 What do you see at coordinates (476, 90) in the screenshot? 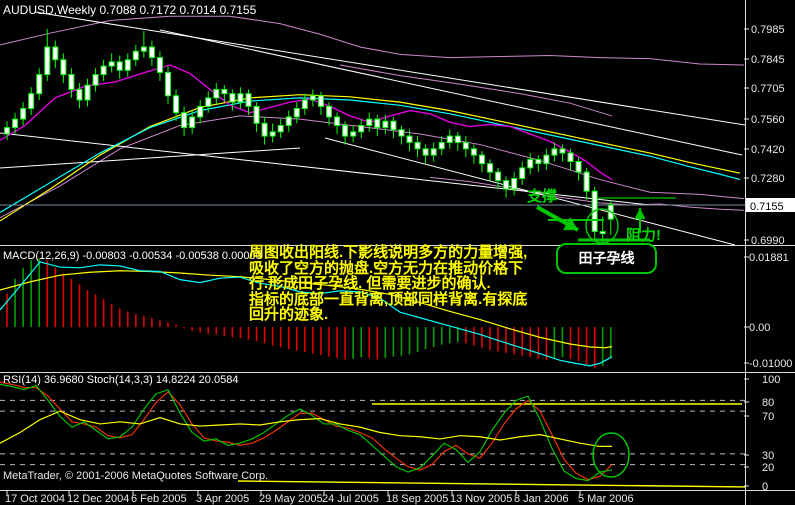
I see `envelope-upper-band` at bounding box center [476, 90].